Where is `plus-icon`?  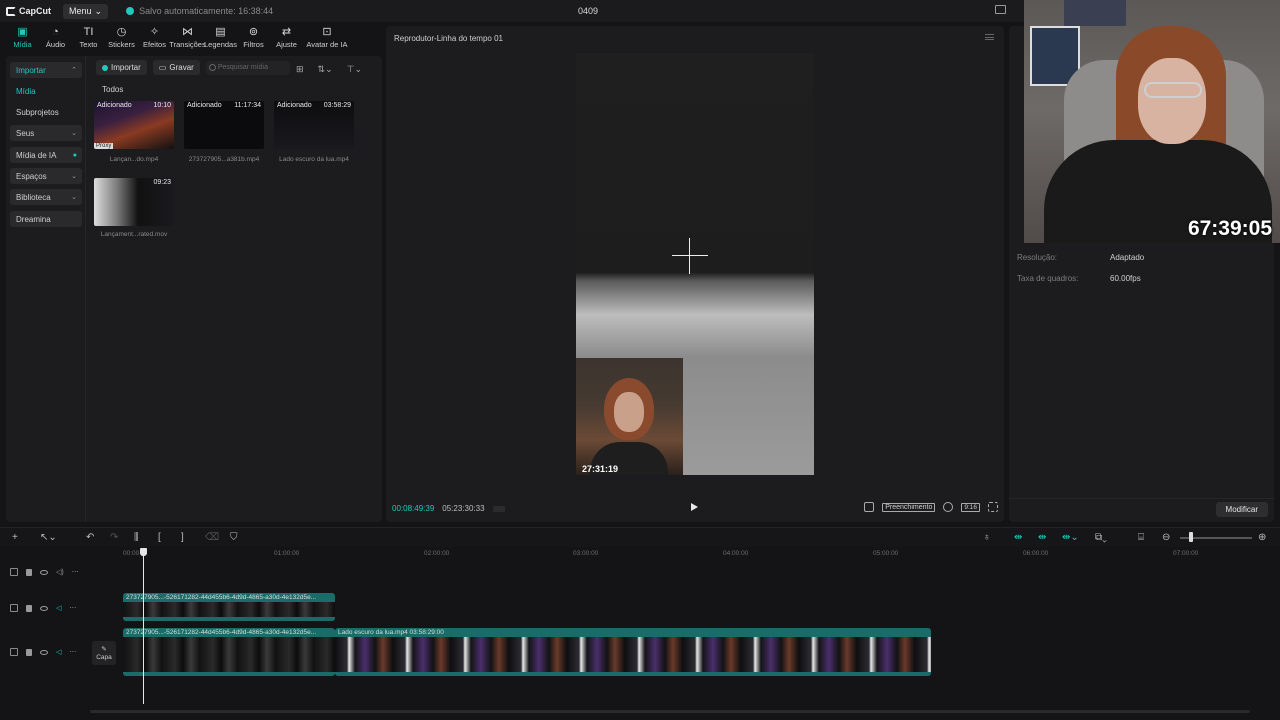 plus-icon is located at coordinates (105, 67).